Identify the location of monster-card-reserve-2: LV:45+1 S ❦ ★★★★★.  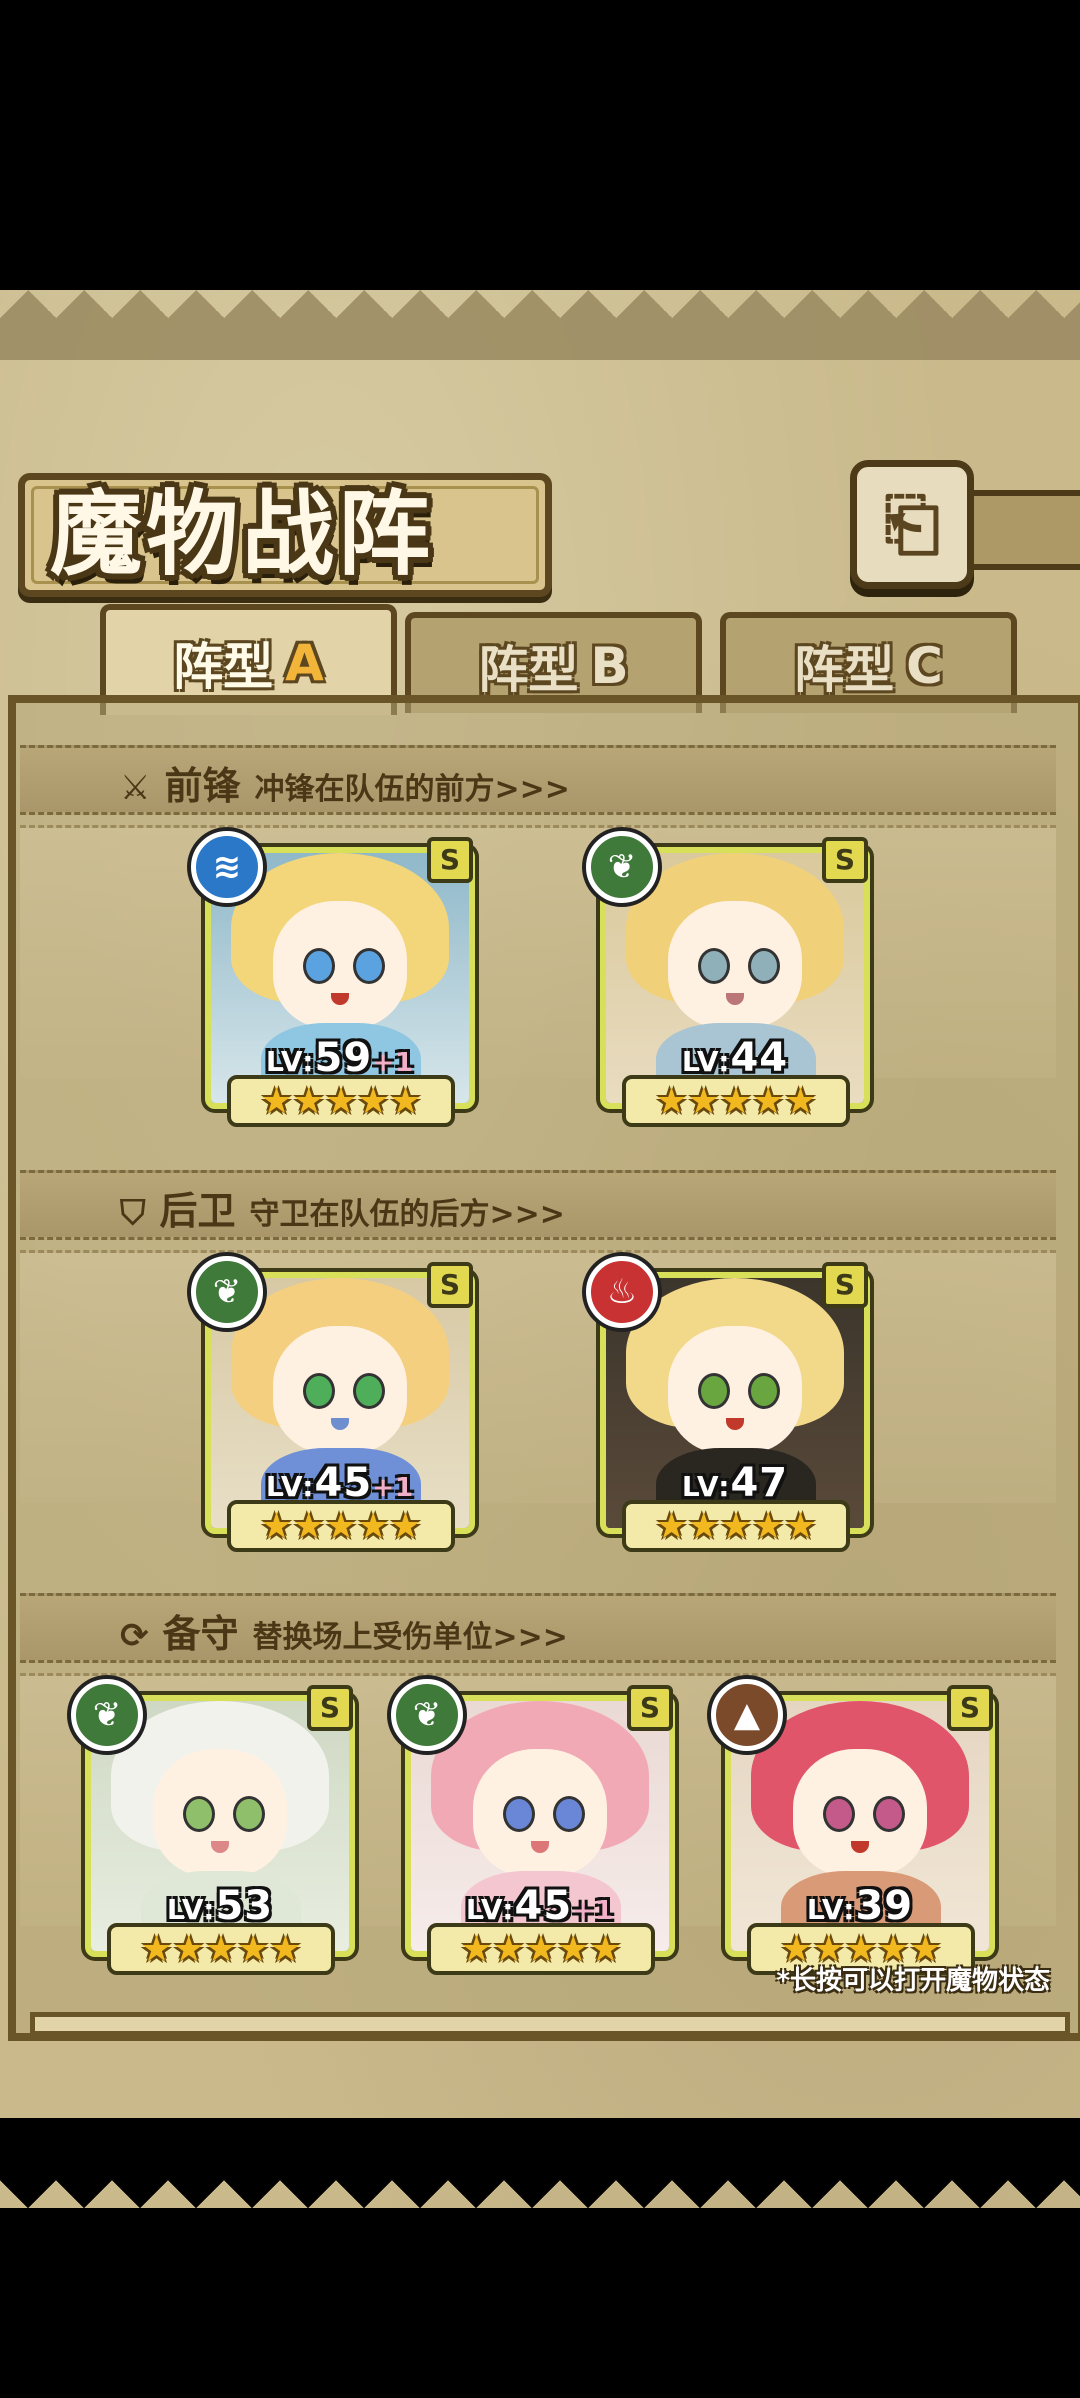
(533, 1827).